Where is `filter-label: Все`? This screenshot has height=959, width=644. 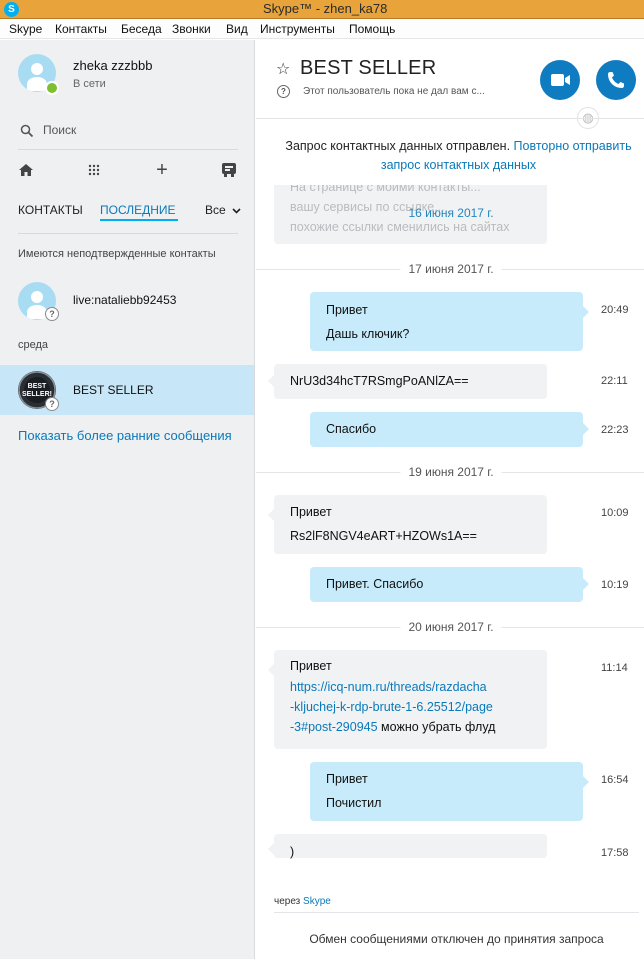 filter-label: Все is located at coordinates (215, 210).